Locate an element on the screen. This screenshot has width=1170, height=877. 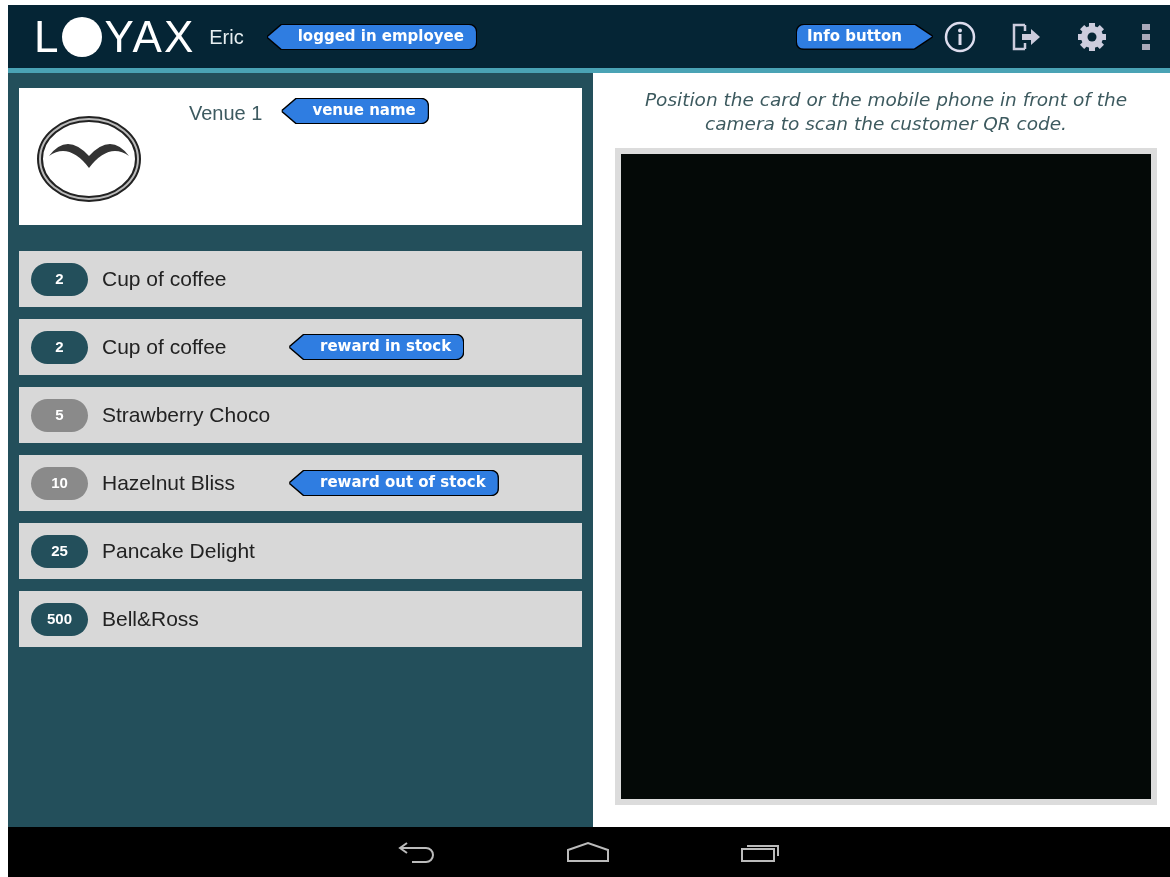
reward-row: 2 Cup of coffee is located at coordinates (300, 279).